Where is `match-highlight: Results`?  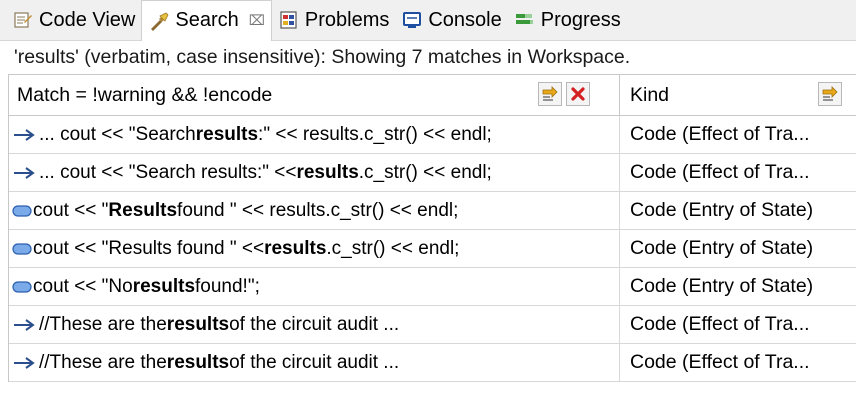 match-highlight: Results is located at coordinates (143, 210).